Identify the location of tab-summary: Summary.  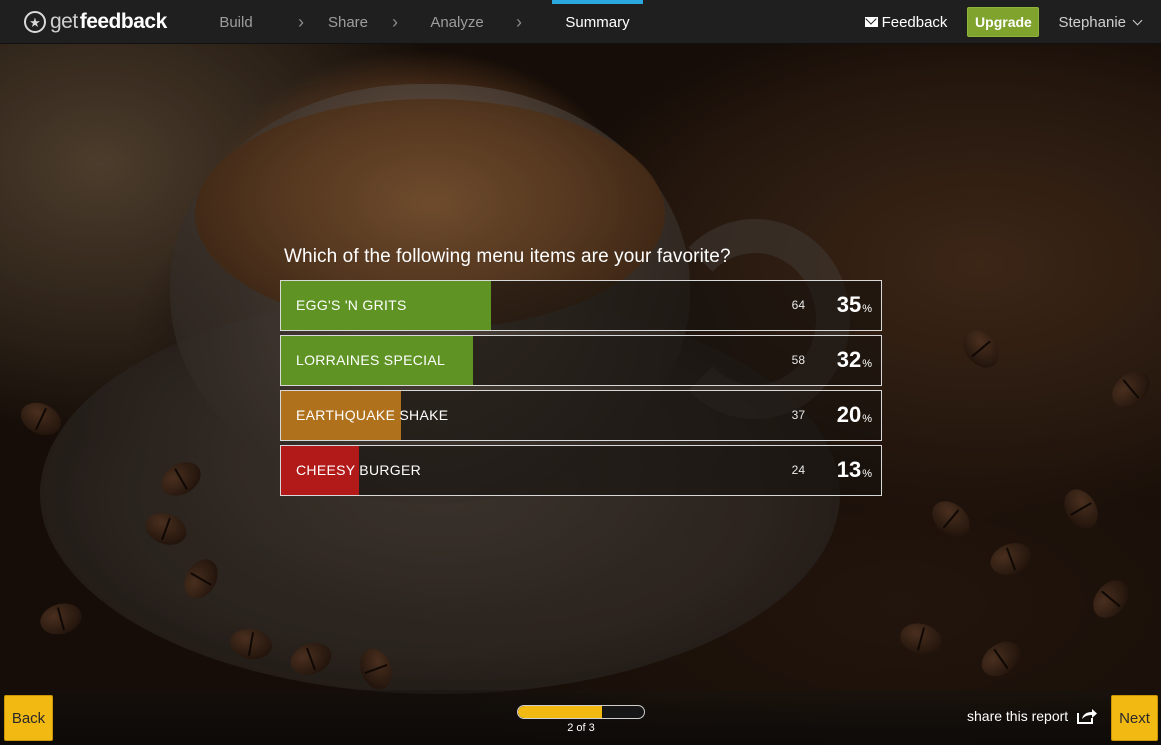
(597, 22).